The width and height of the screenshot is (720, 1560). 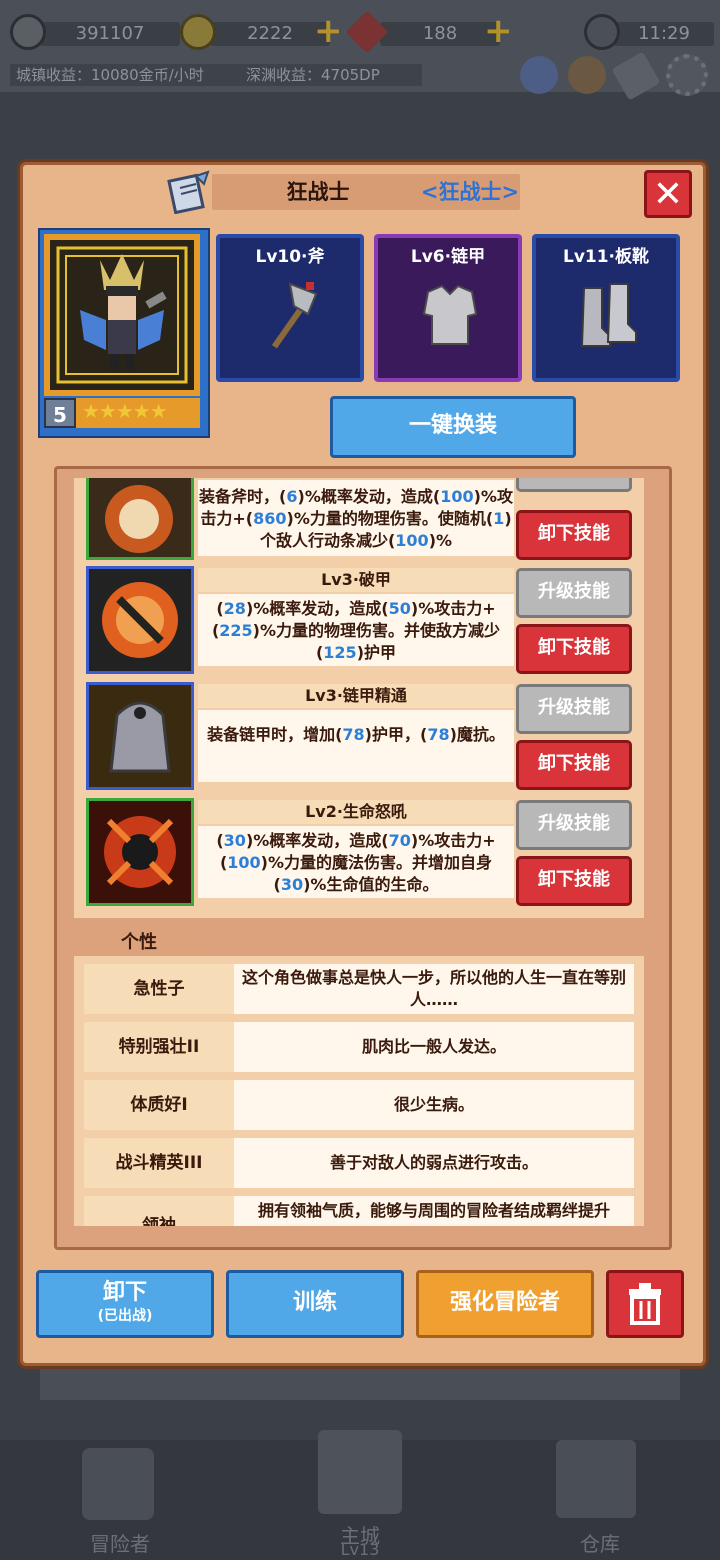 I want to click on trait-name: 领袖, so click(x=159, y=1211).